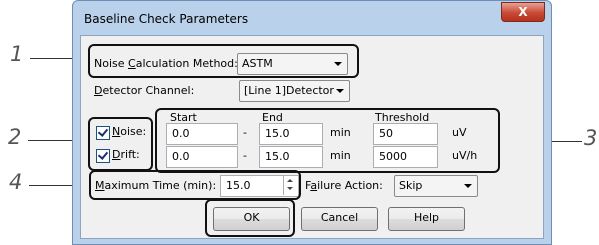 The image size is (599, 245). I want to click on detector-channel-select: [Line 1]Detector, so click(294, 91).